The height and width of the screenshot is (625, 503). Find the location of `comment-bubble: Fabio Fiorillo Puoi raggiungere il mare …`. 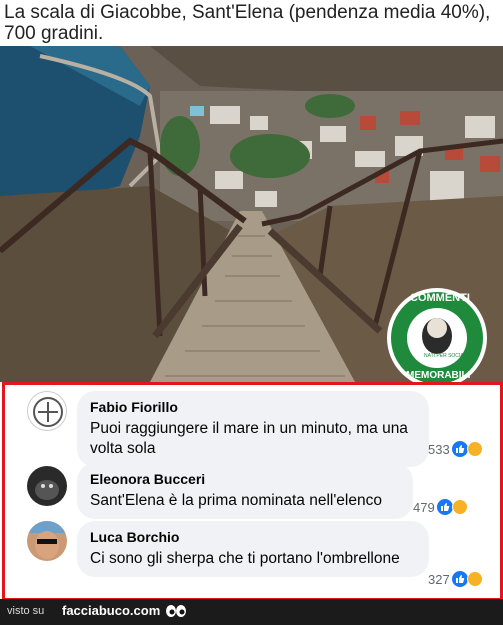

comment-bubble: Fabio Fiorillo Puoi raggiungere il mare … is located at coordinates (253, 429).